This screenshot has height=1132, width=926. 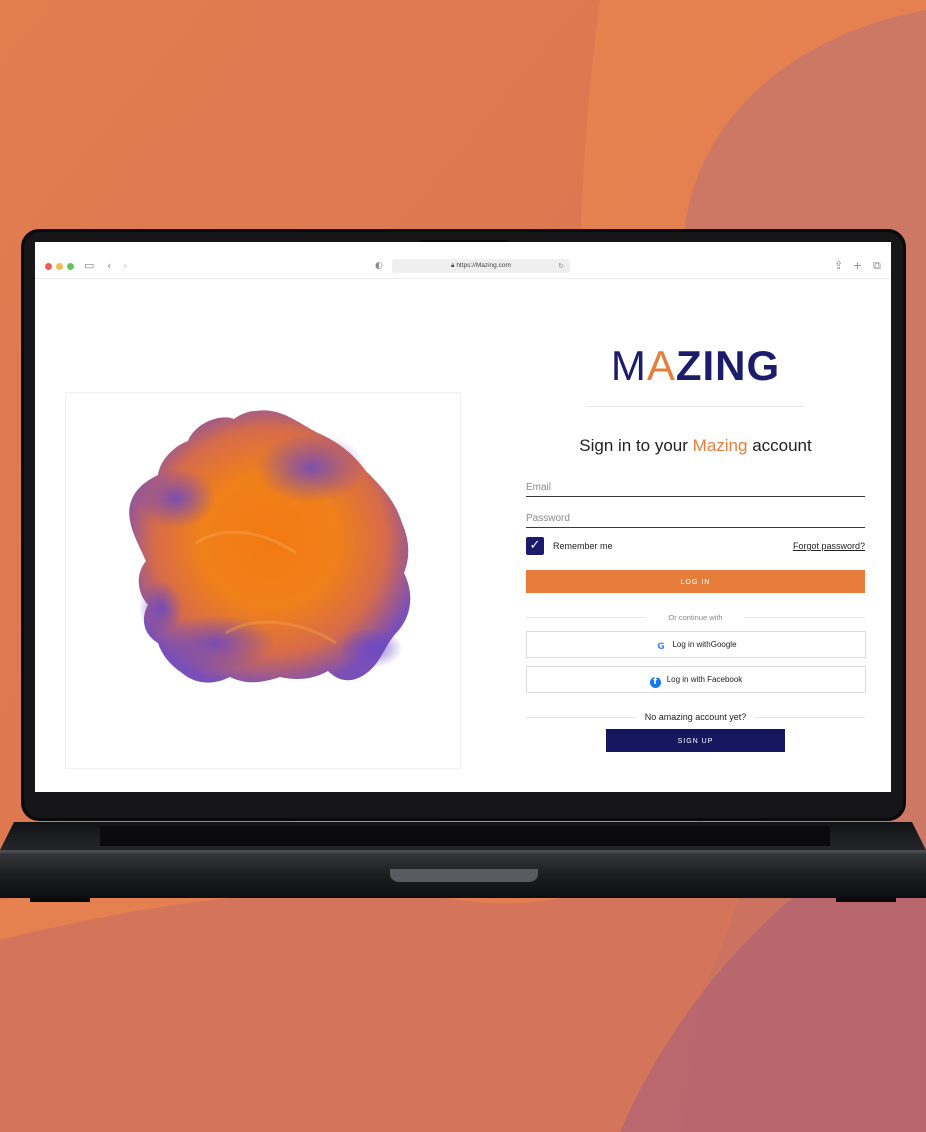 I want to click on minimize-window-button, so click(x=59, y=266).